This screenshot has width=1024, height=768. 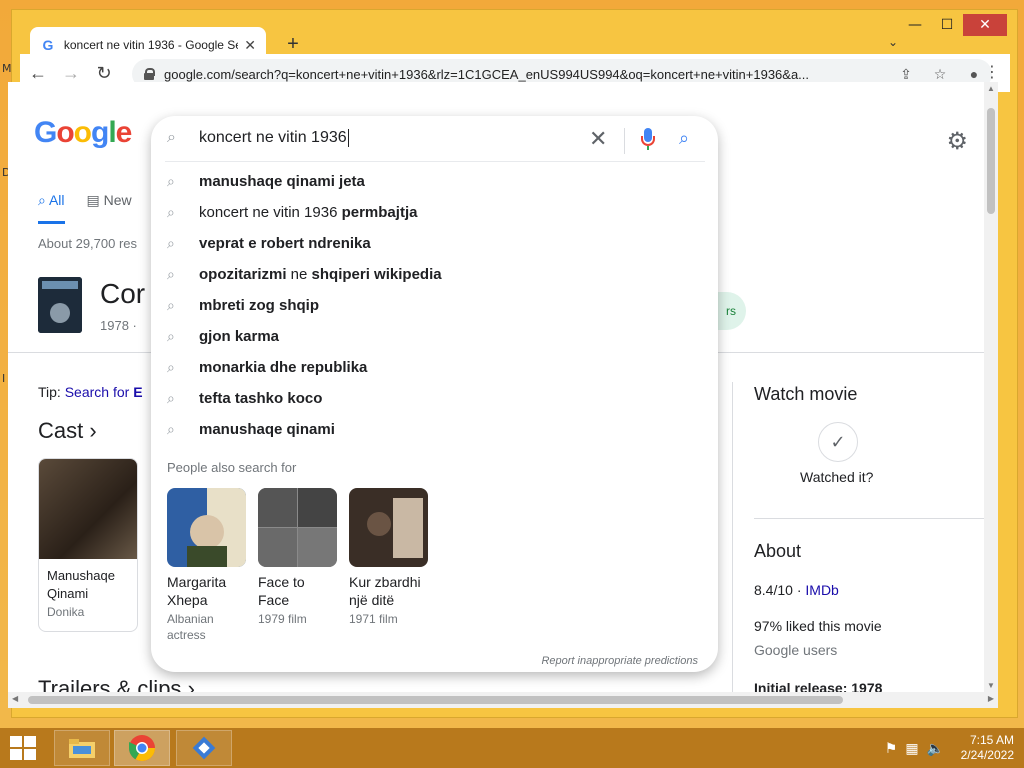 What do you see at coordinates (648, 139) in the screenshot?
I see `microphone-icon` at bounding box center [648, 139].